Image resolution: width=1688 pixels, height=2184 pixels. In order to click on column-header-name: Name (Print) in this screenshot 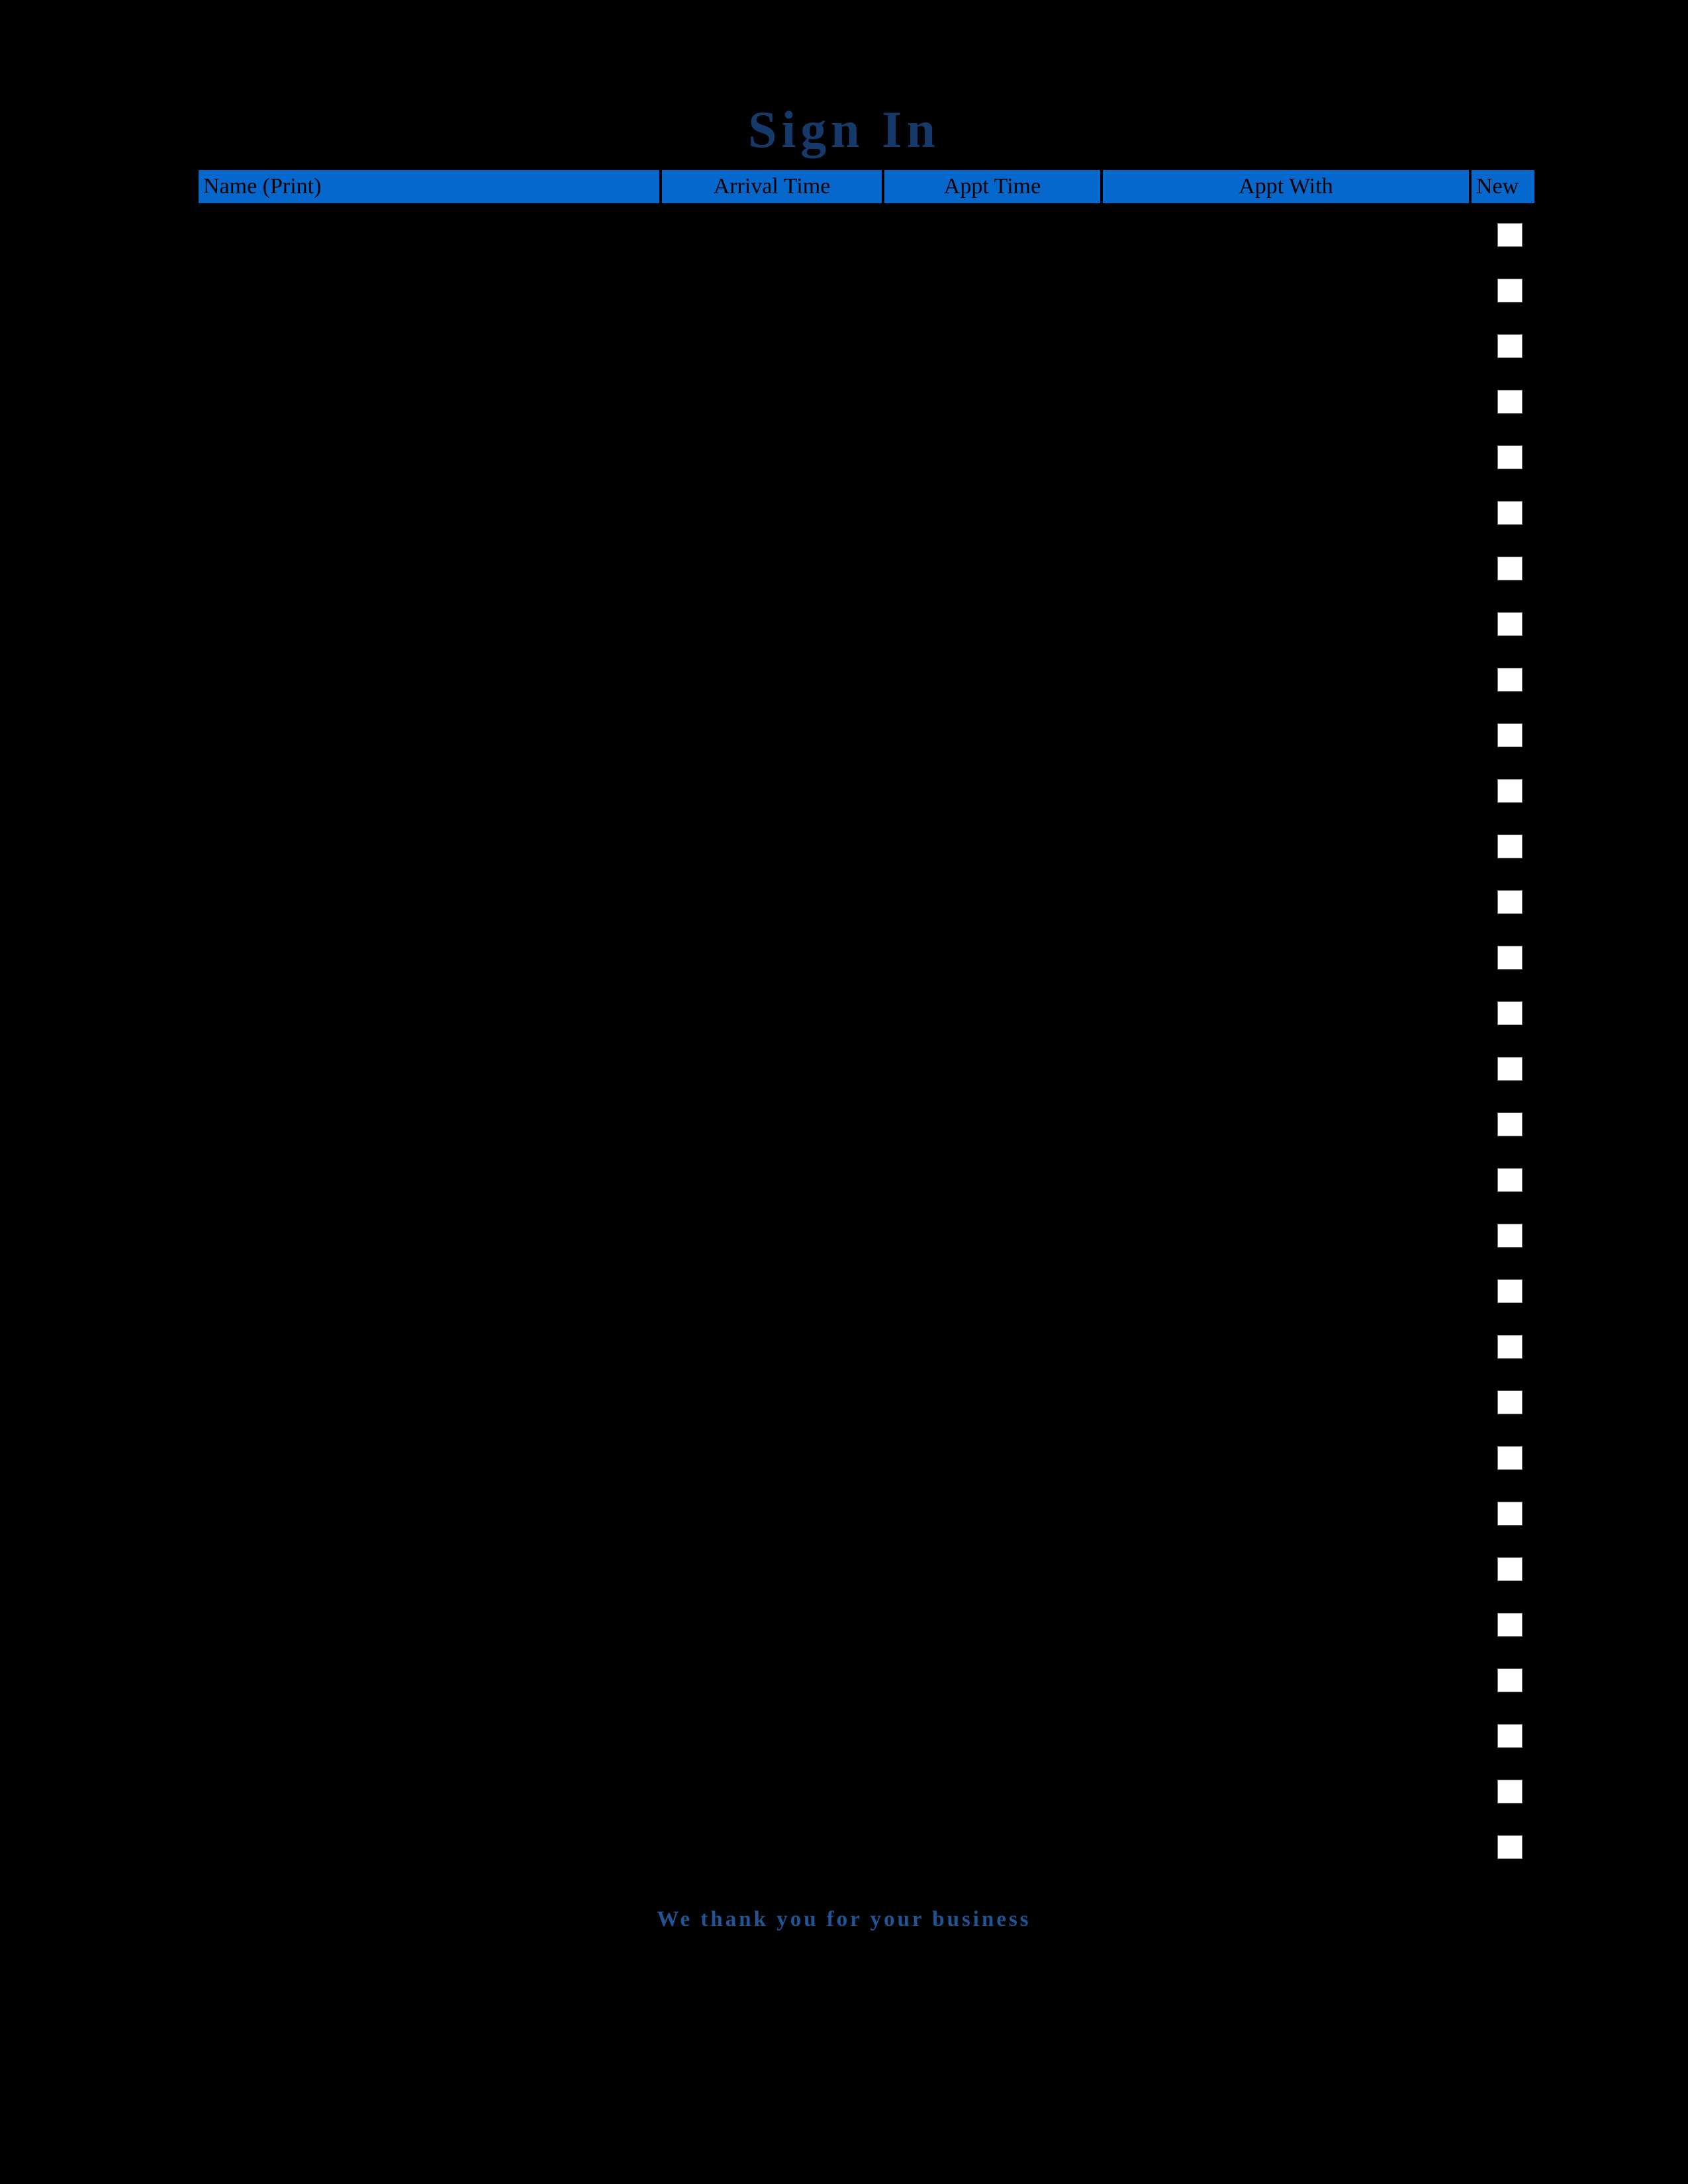, I will do `click(430, 187)`.